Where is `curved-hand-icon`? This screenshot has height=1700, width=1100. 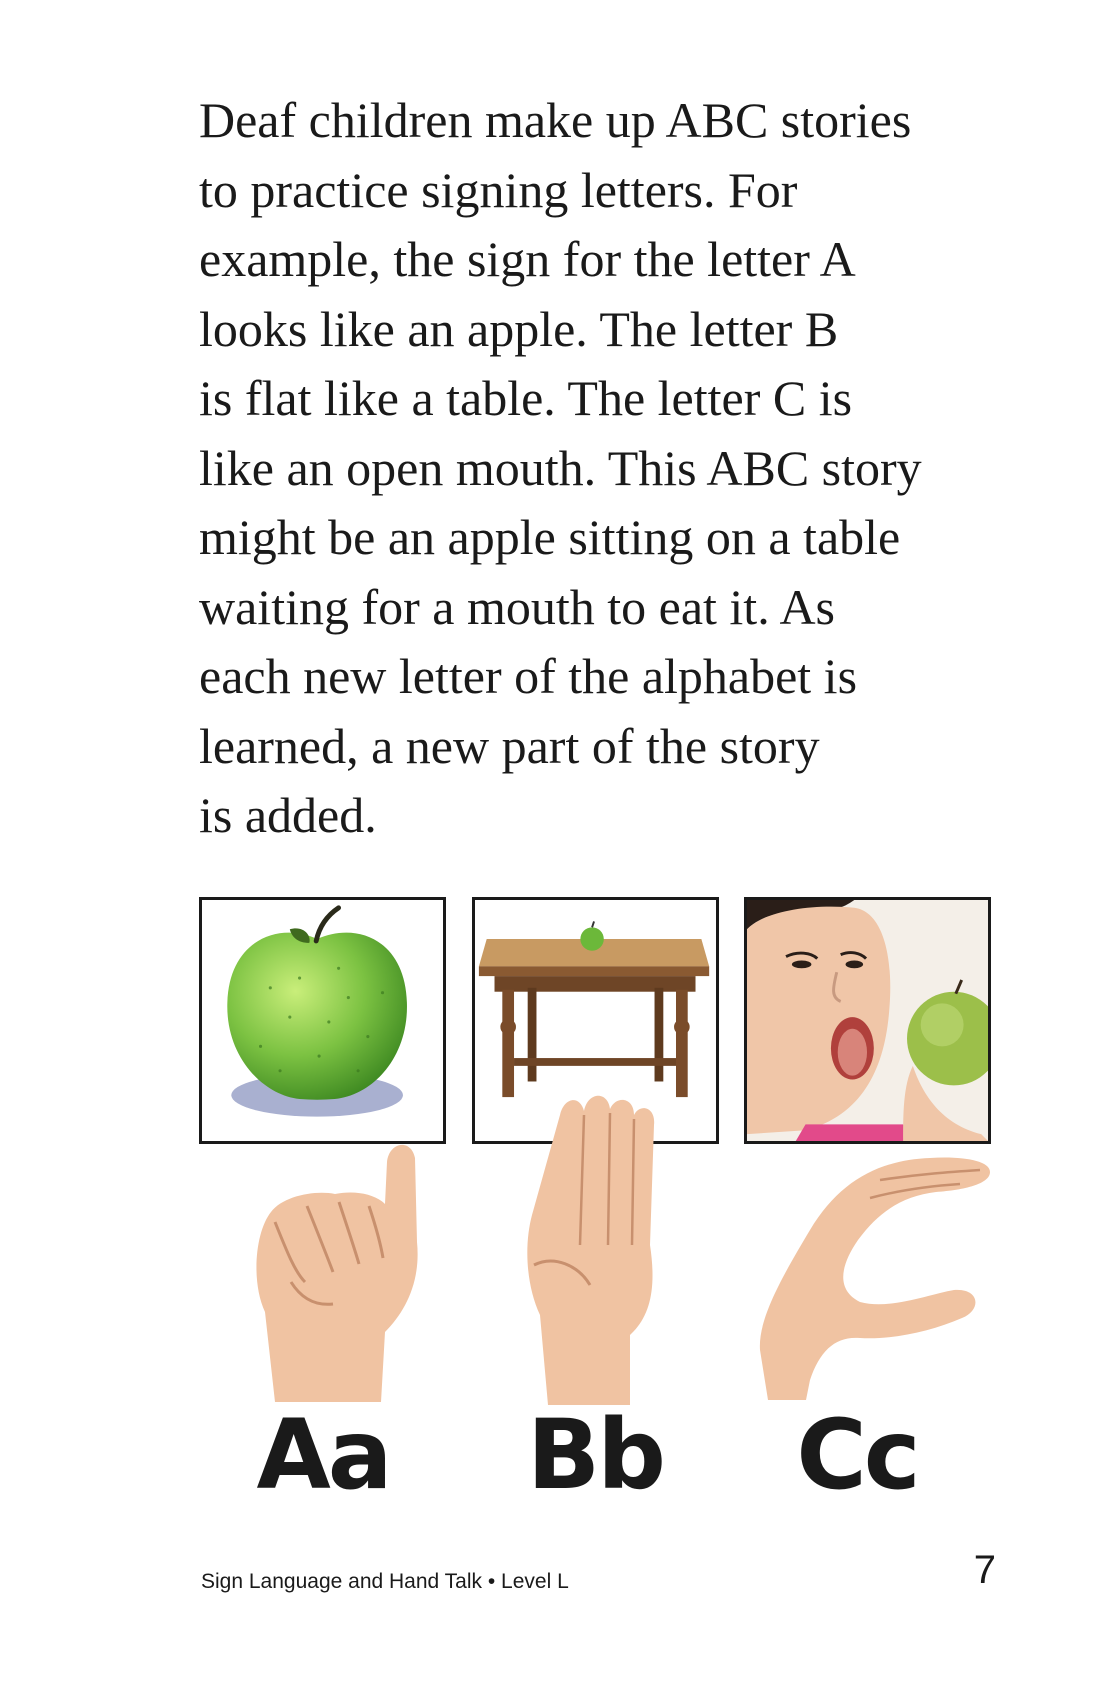
curved-hand-icon is located at coordinates (874, 1278).